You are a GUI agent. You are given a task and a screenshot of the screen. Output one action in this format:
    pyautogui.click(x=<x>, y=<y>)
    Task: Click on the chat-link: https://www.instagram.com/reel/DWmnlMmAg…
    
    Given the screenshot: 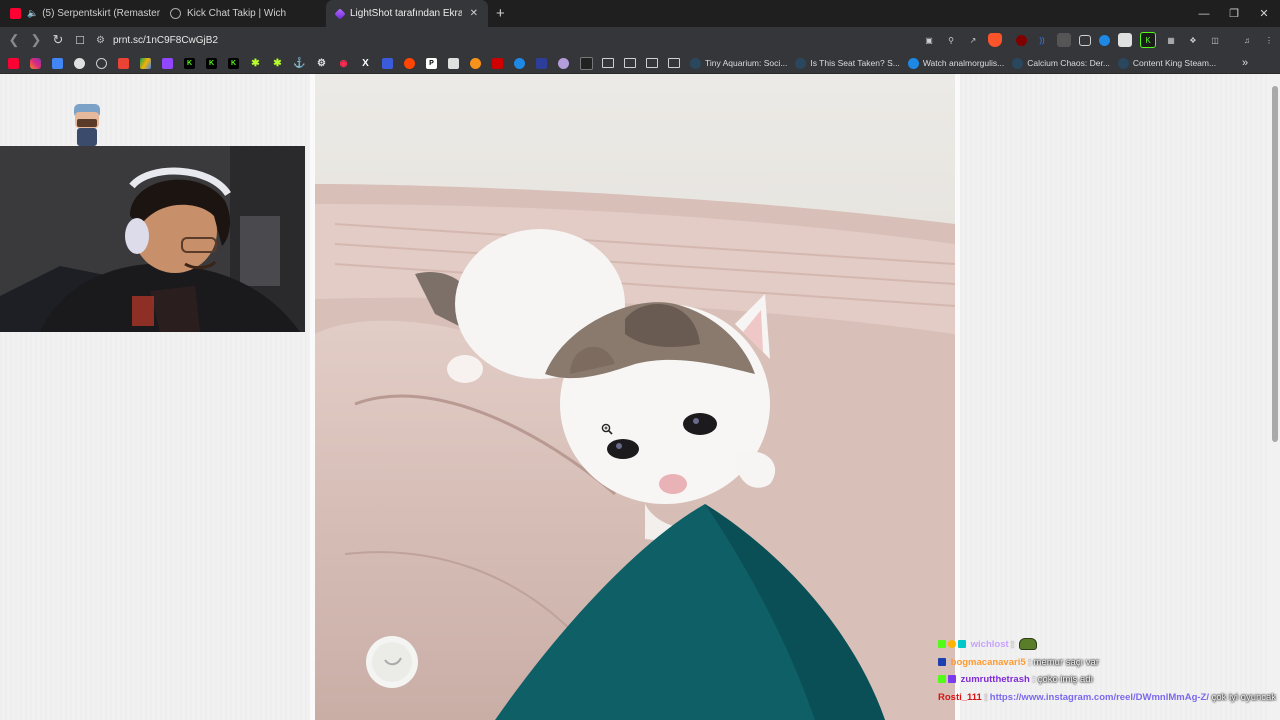 What is the action you would take?
    pyautogui.click(x=1099, y=697)
    